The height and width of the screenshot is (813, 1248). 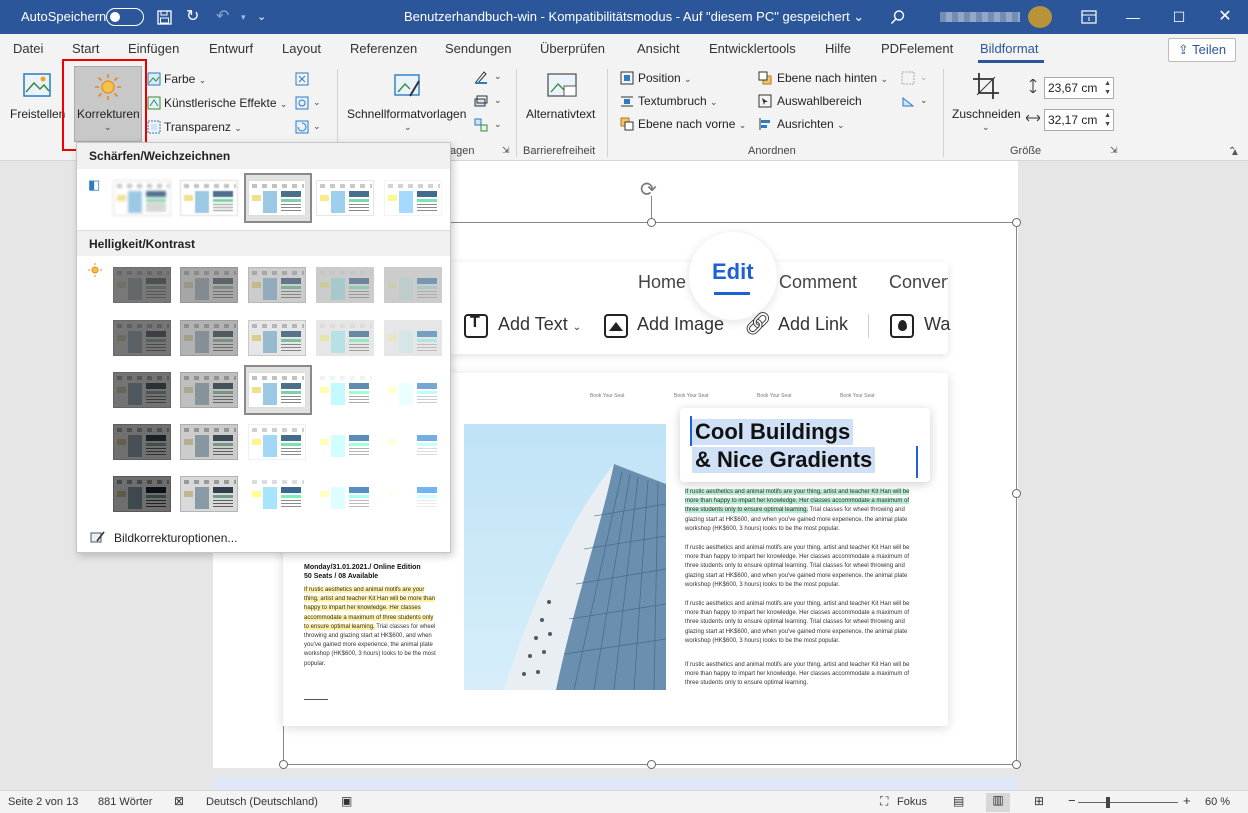 I want to click on tab-hilfe: Hilfe, so click(x=838, y=48).